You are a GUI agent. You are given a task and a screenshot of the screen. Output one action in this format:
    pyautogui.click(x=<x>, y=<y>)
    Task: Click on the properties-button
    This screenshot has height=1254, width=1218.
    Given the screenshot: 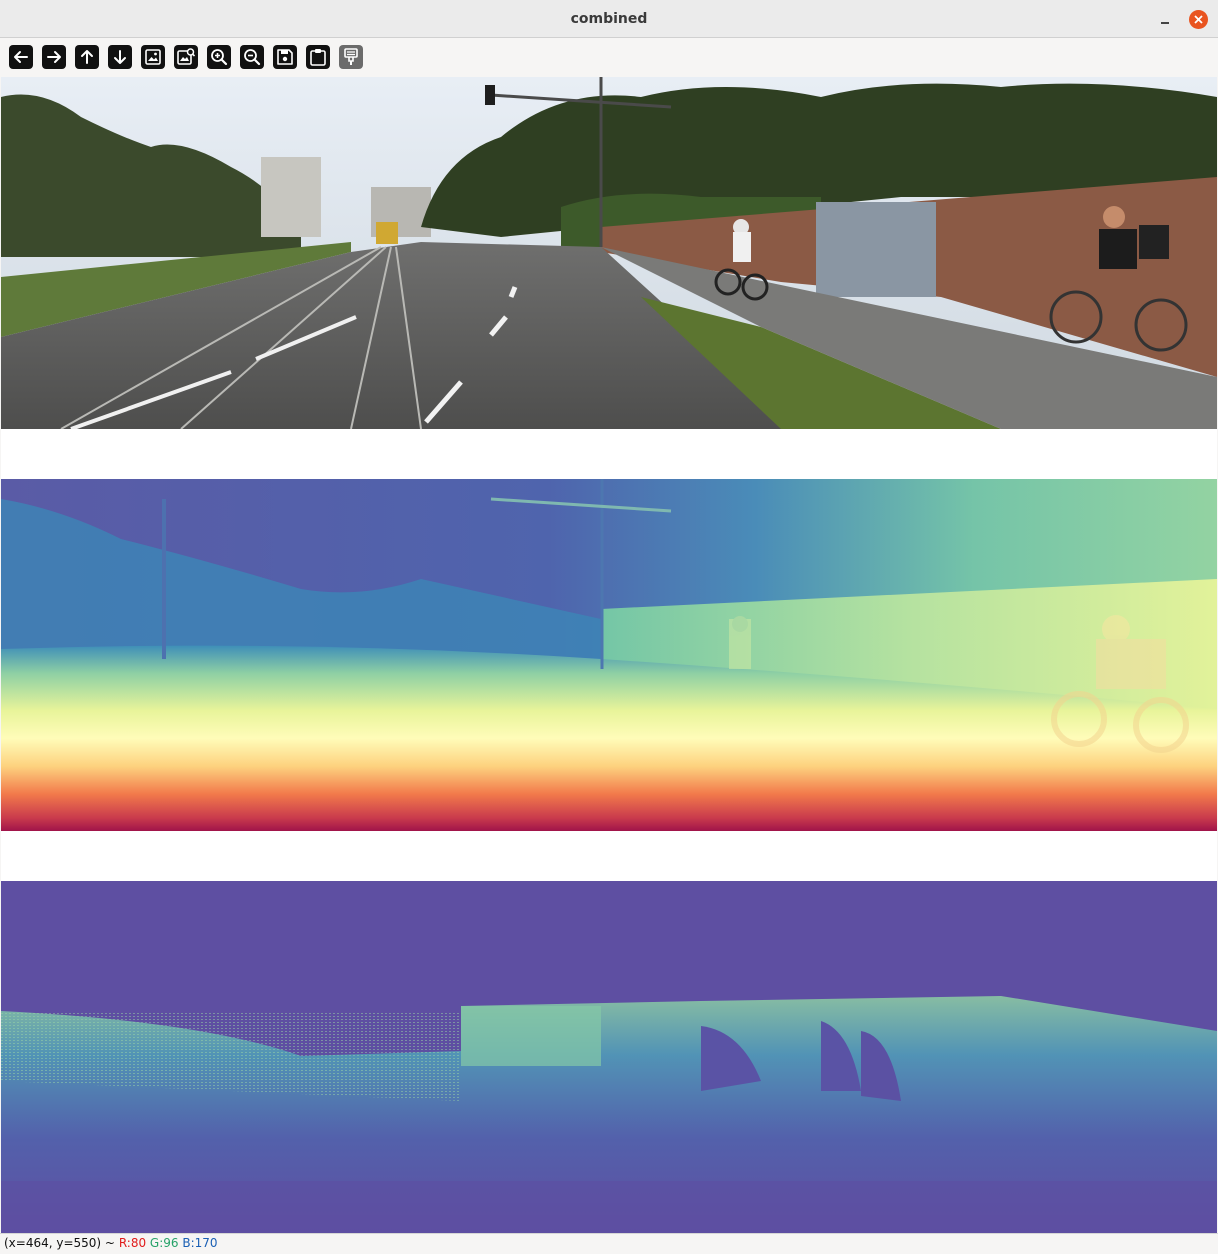 What is the action you would take?
    pyautogui.click(x=351, y=57)
    